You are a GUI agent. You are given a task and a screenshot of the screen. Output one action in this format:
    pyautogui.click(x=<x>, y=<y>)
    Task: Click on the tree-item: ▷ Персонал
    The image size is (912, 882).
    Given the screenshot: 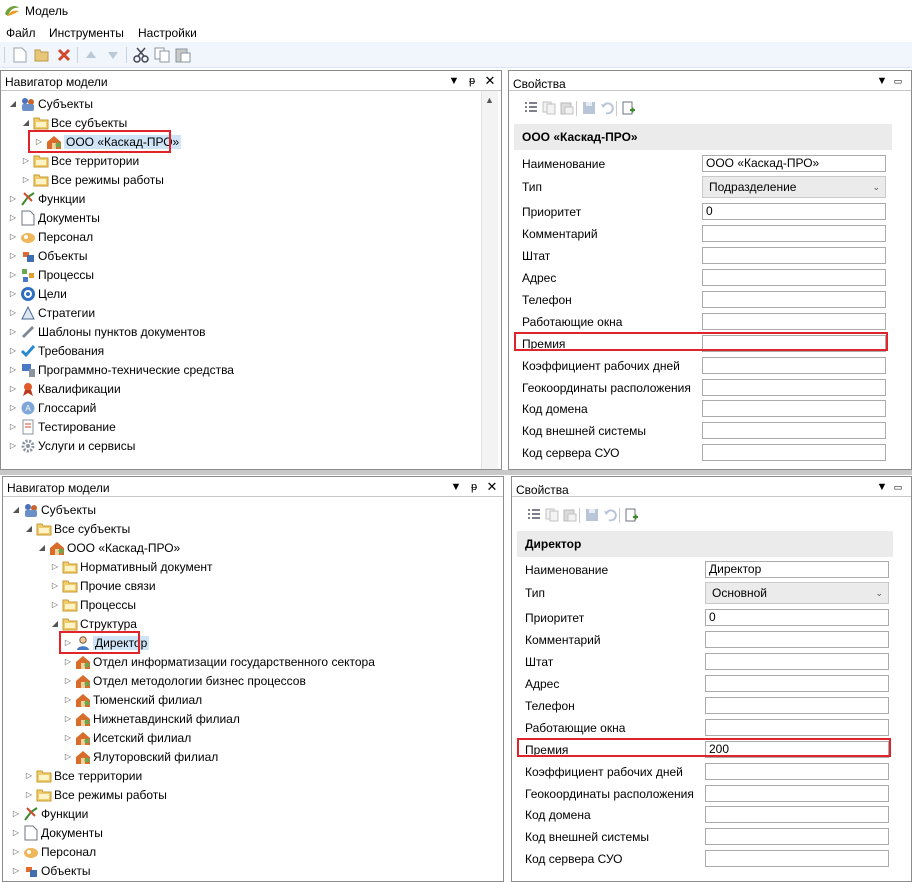 What is the action you would take?
    pyautogui.click(x=50, y=236)
    